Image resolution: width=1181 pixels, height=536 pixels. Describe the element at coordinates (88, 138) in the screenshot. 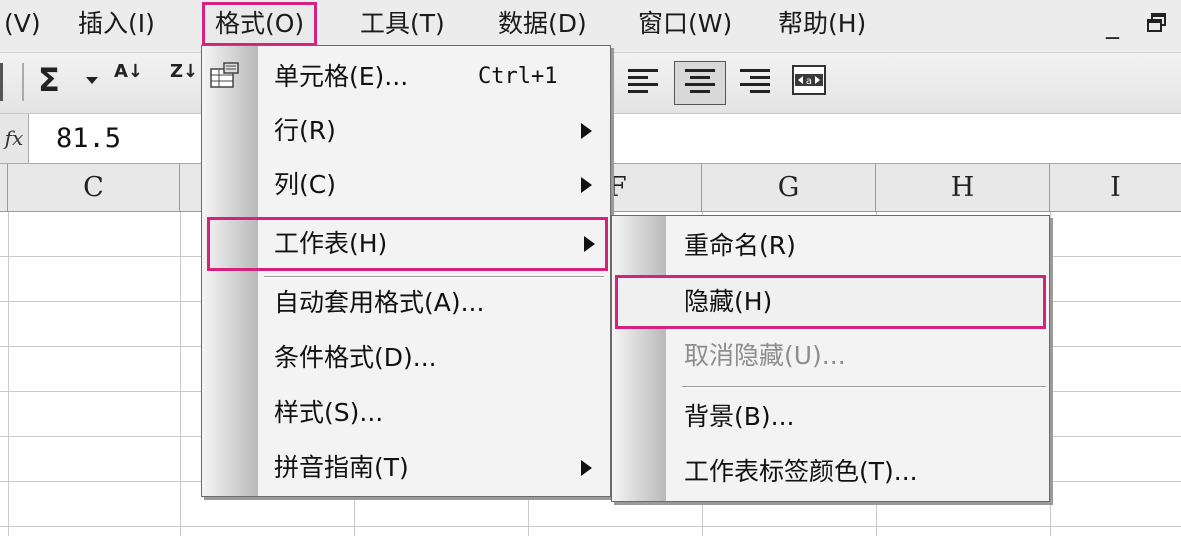

I see `formula-input: 81.5` at that location.